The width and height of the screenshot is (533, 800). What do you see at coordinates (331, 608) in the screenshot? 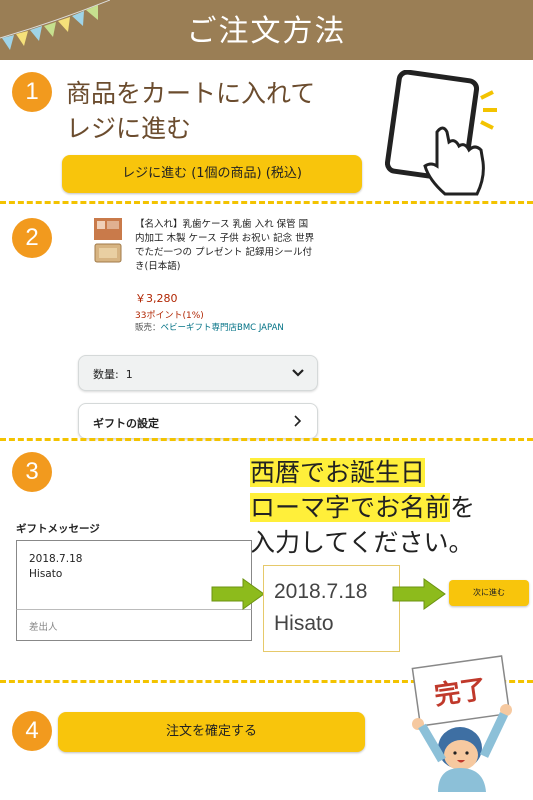
I see `message-zoom-preview: 2018.7.18 Hisato` at bounding box center [331, 608].